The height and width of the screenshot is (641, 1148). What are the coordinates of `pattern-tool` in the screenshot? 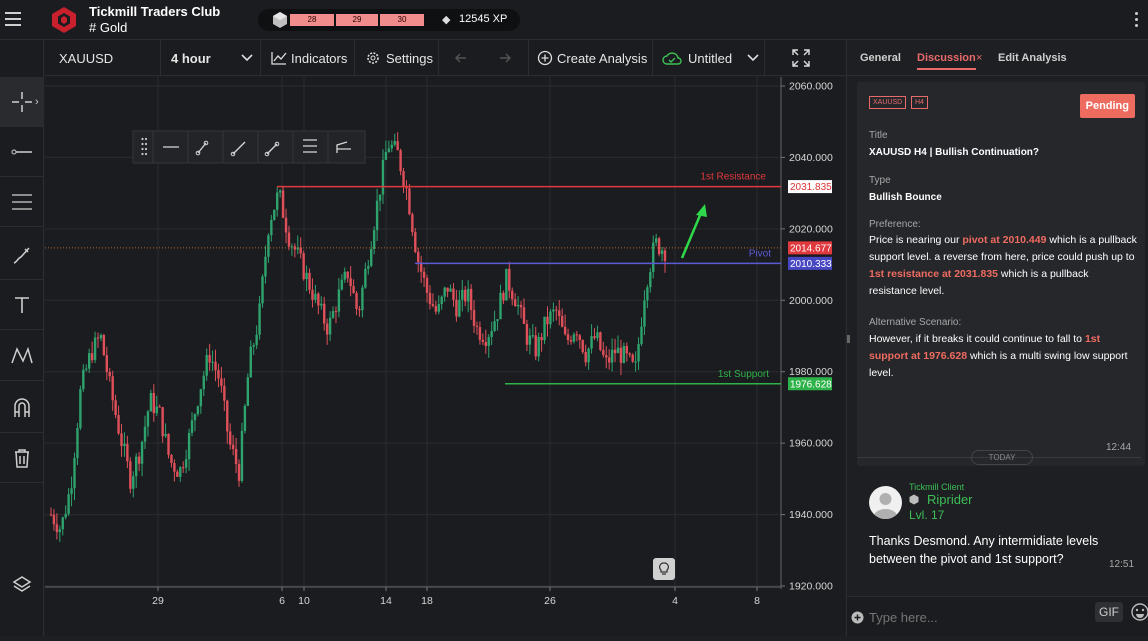 It's located at (22, 356).